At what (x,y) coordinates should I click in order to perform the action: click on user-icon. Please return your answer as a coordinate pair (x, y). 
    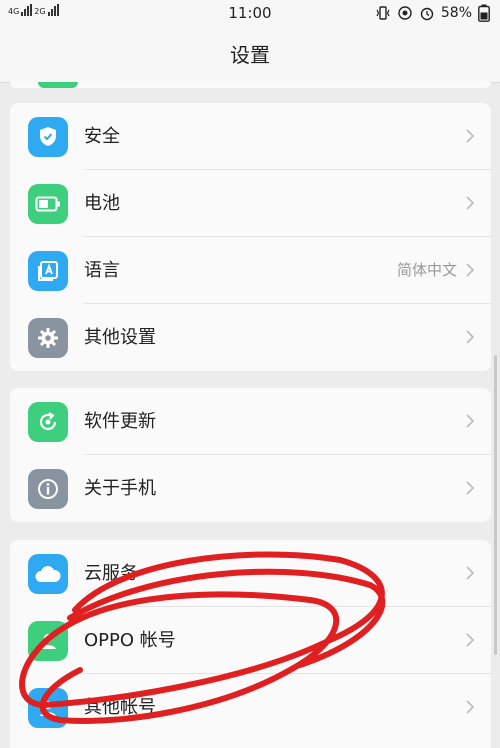
    Looking at the image, I should click on (48, 708).